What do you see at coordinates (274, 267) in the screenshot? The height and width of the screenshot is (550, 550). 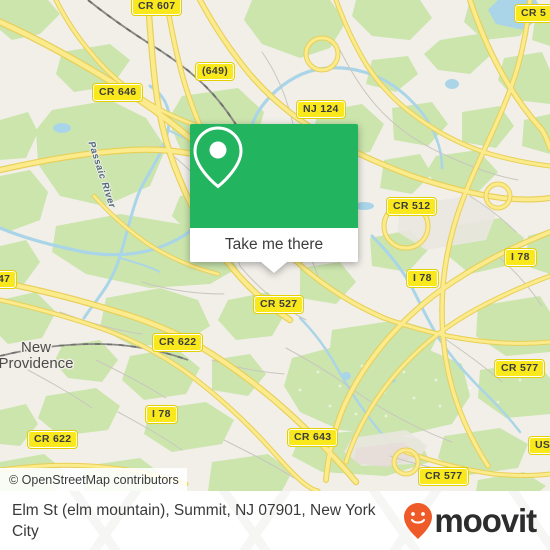 I see `popup-pointer-tail` at bounding box center [274, 267].